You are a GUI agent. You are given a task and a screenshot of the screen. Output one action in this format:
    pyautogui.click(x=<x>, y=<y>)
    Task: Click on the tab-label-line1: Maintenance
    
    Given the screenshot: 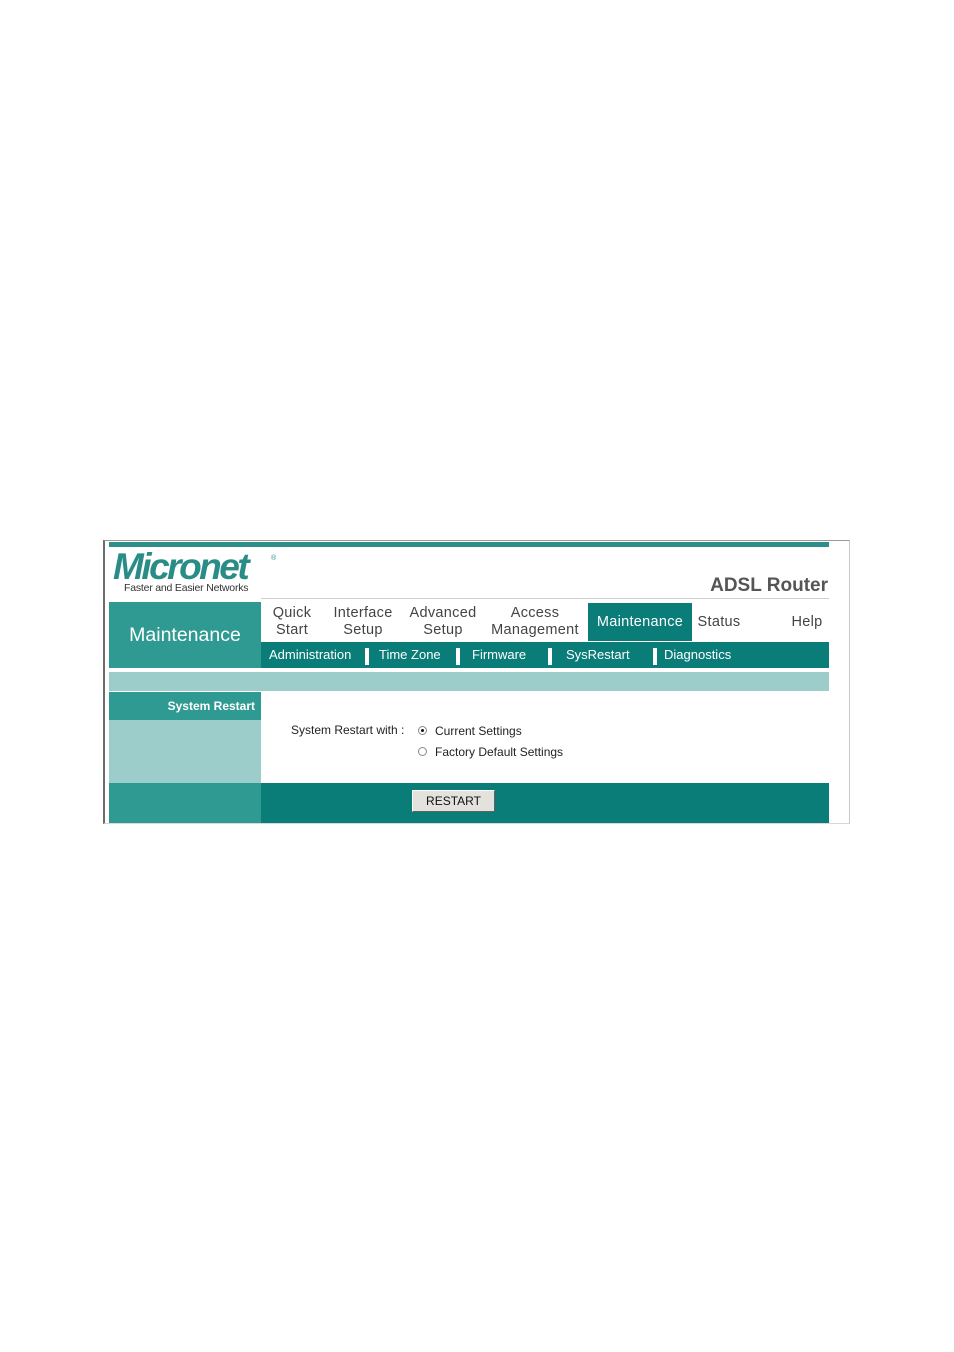 What is the action you would take?
    pyautogui.click(x=640, y=621)
    